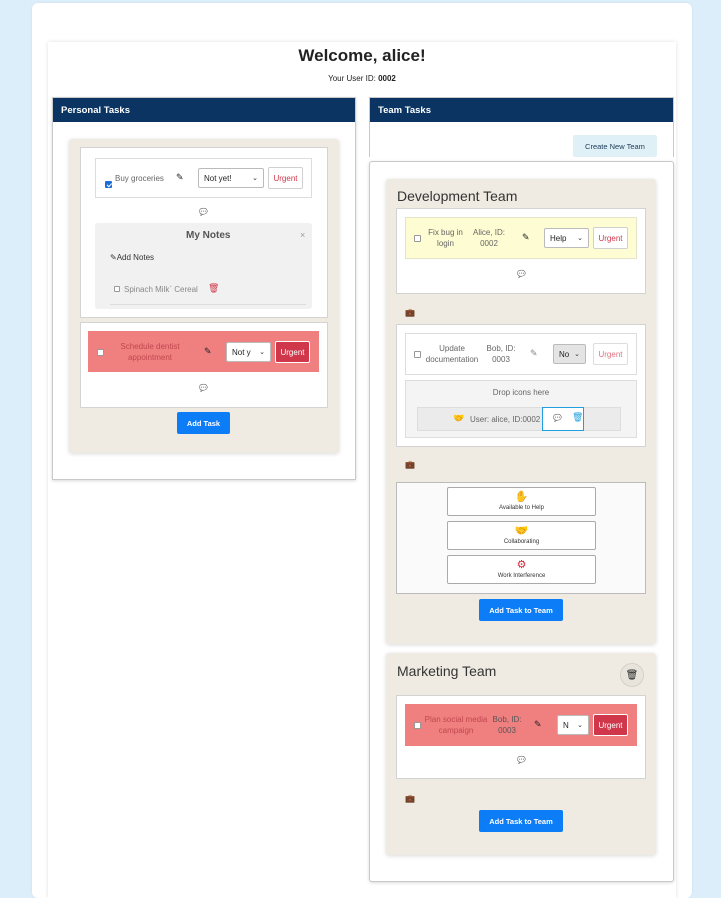 The width and height of the screenshot is (721, 898). What do you see at coordinates (566, 725) in the screenshot?
I see `status-select-value: N` at bounding box center [566, 725].